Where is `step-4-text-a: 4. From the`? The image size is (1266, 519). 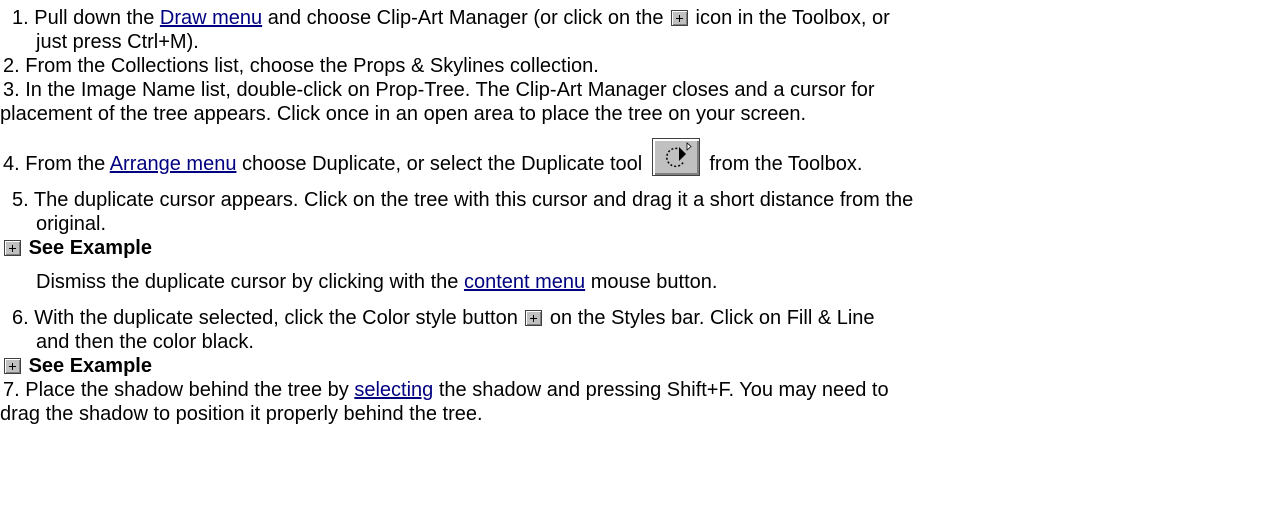 step-4-text-a: 4. From the is located at coordinates (56, 164).